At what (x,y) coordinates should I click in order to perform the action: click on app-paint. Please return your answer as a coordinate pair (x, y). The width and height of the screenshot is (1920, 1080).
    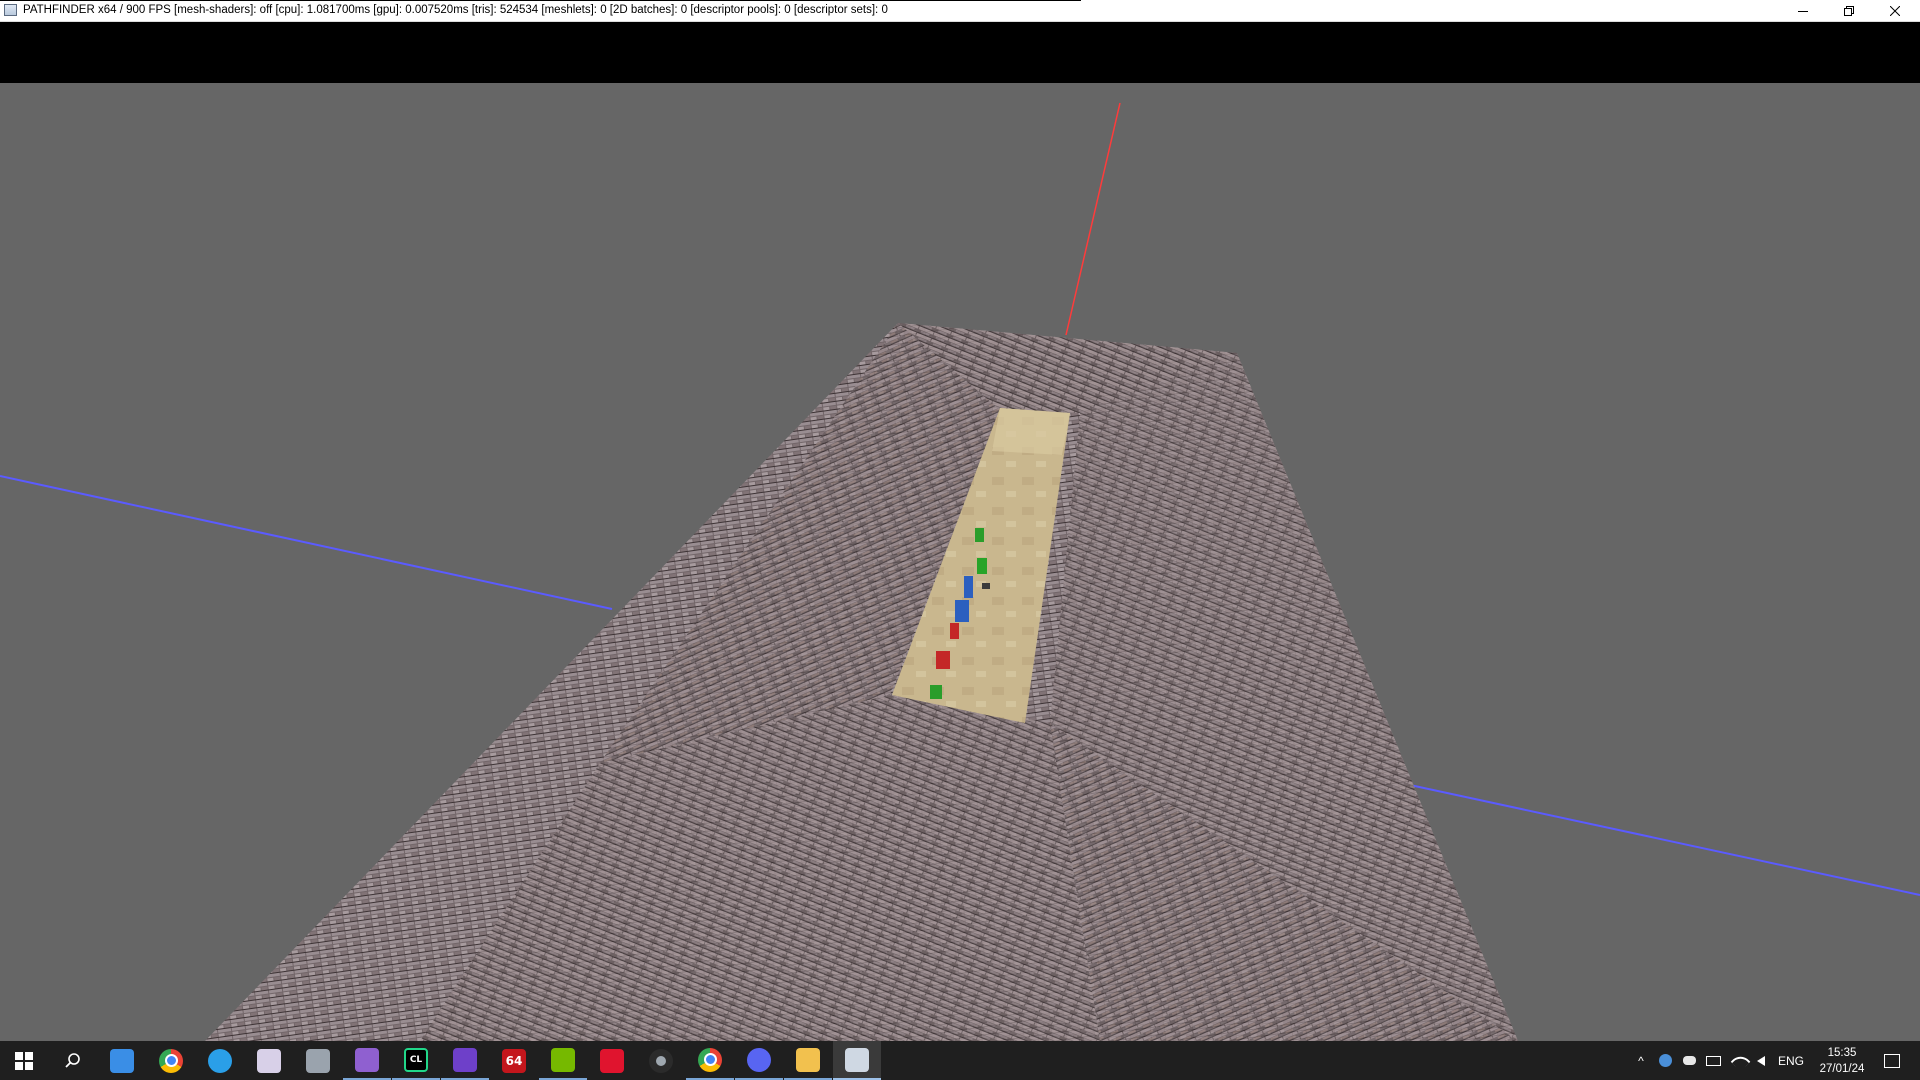
    Looking at the image, I should click on (269, 1060).